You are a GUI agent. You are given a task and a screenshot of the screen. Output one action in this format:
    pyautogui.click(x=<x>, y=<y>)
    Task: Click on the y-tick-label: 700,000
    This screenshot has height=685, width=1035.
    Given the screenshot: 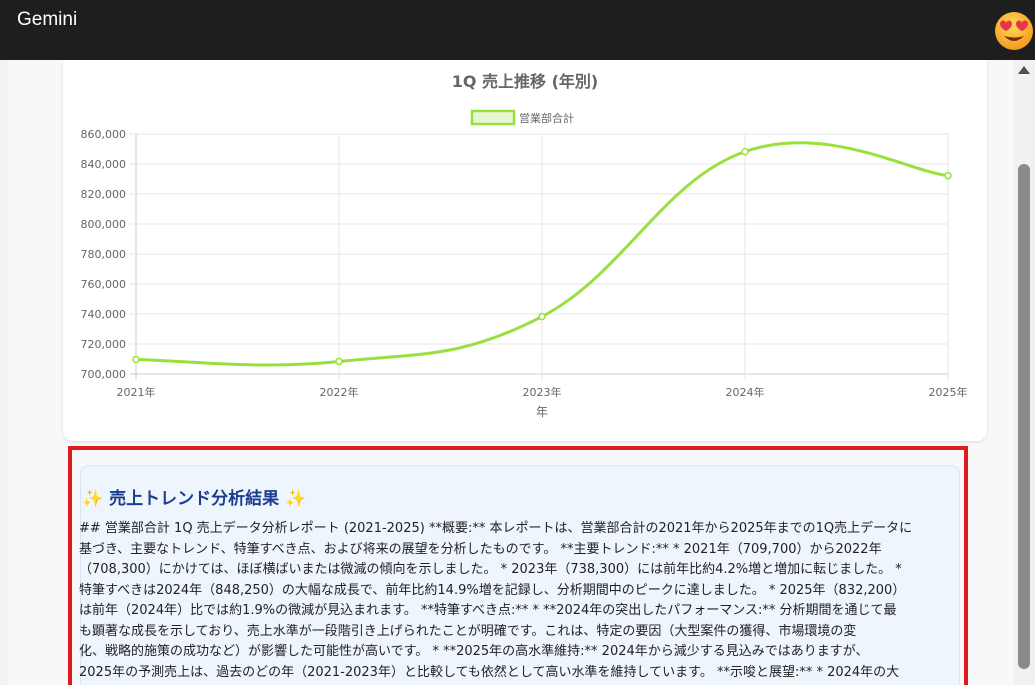 What is the action you would take?
    pyautogui.click(x=104, y=374)
    